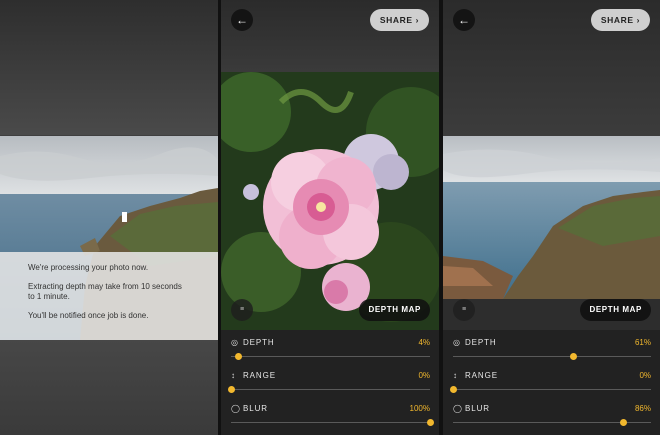  I want to click on bottom-area, so click(109, 387).